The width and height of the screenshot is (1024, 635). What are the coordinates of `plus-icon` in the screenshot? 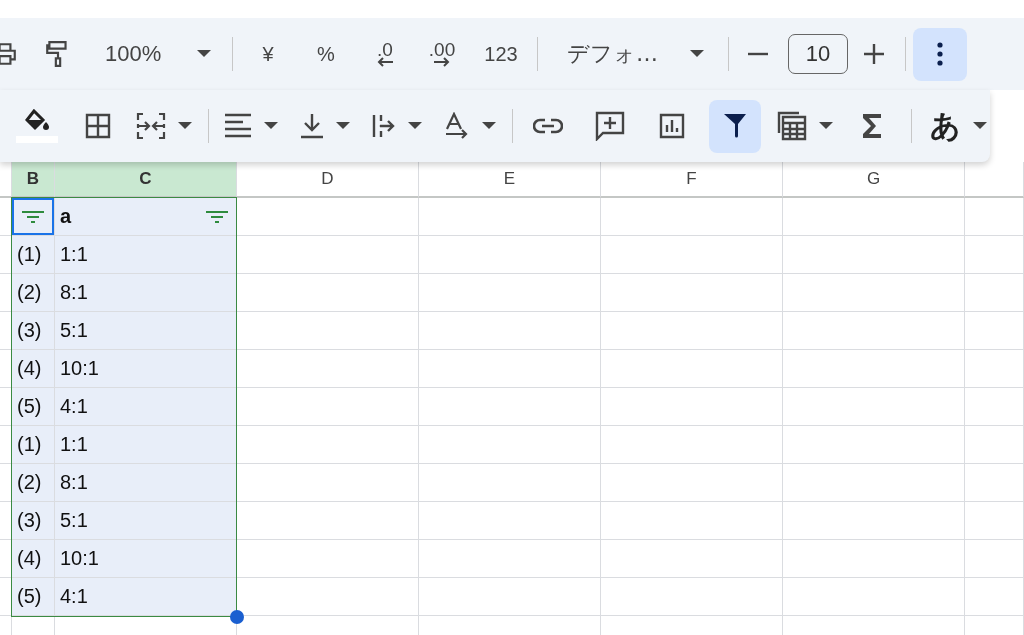 It's located at (874, 54).